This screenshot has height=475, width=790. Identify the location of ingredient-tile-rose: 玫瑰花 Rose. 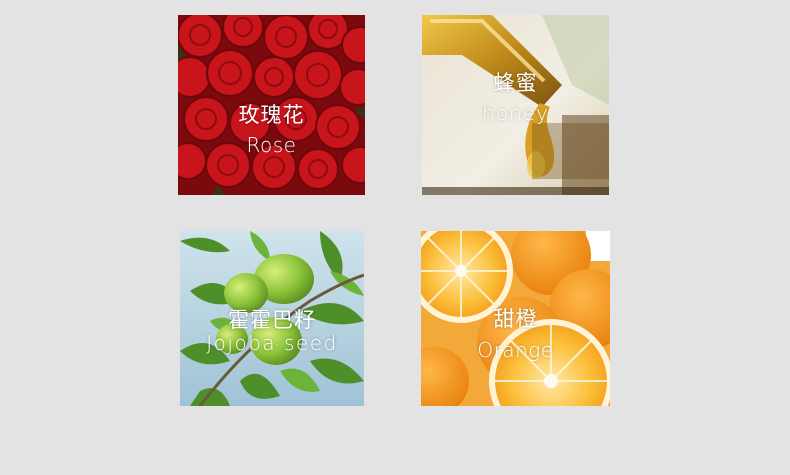
(271, 105).